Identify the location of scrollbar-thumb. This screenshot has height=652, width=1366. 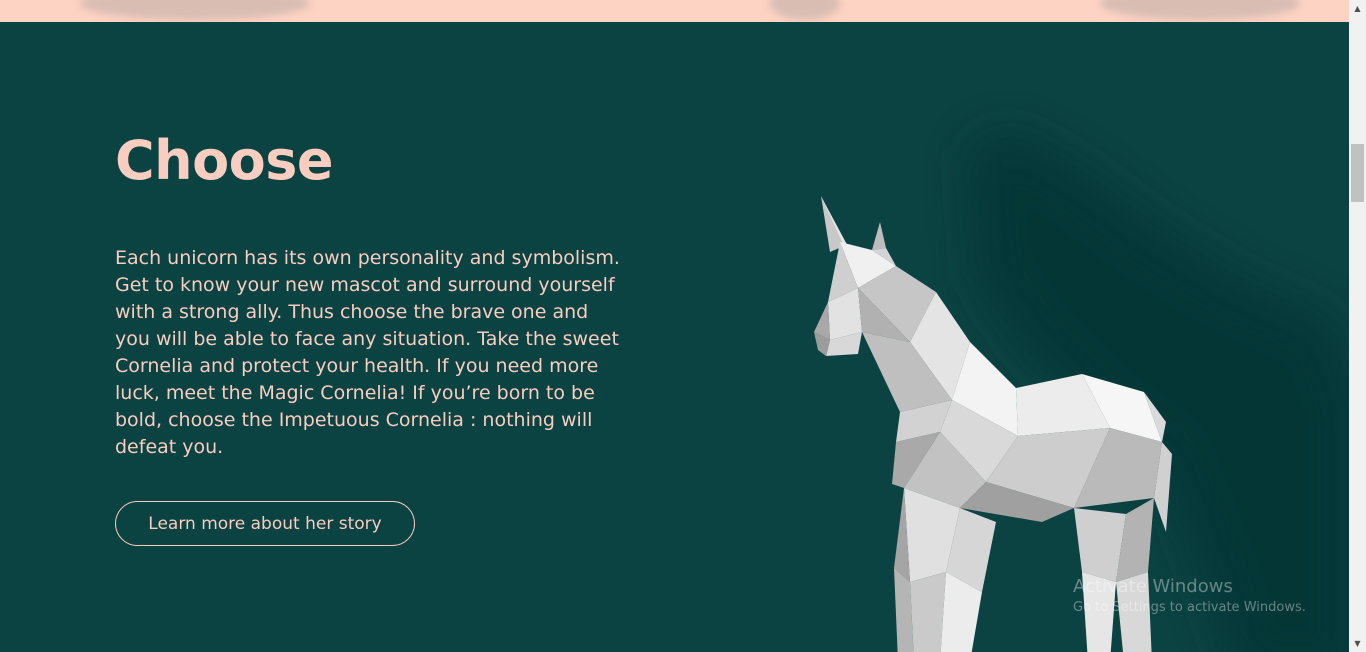
(1357, 173).